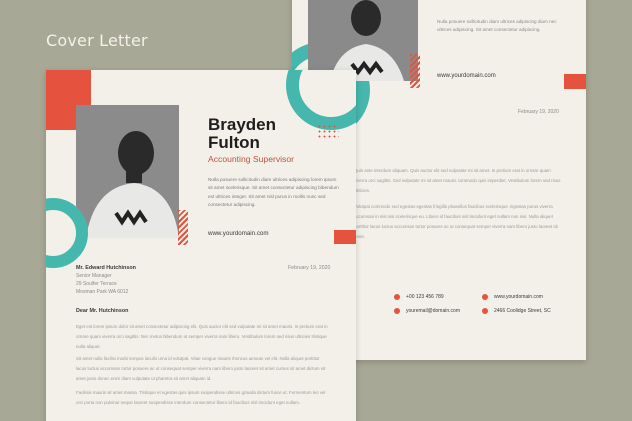  I want to click on salutation: Dear Mr. Hutchinson, so click(102, 311).